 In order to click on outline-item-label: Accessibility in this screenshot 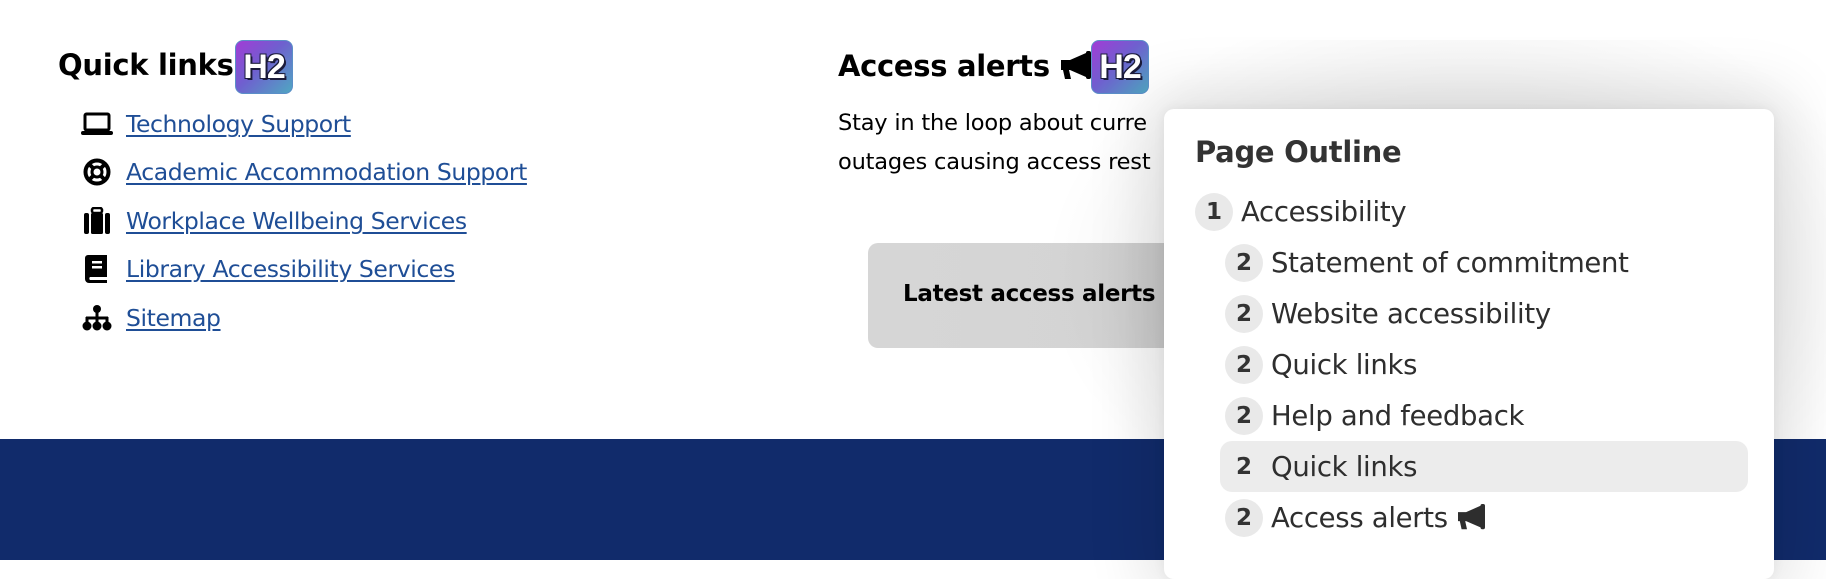, I will do `click(1324, 211)`.